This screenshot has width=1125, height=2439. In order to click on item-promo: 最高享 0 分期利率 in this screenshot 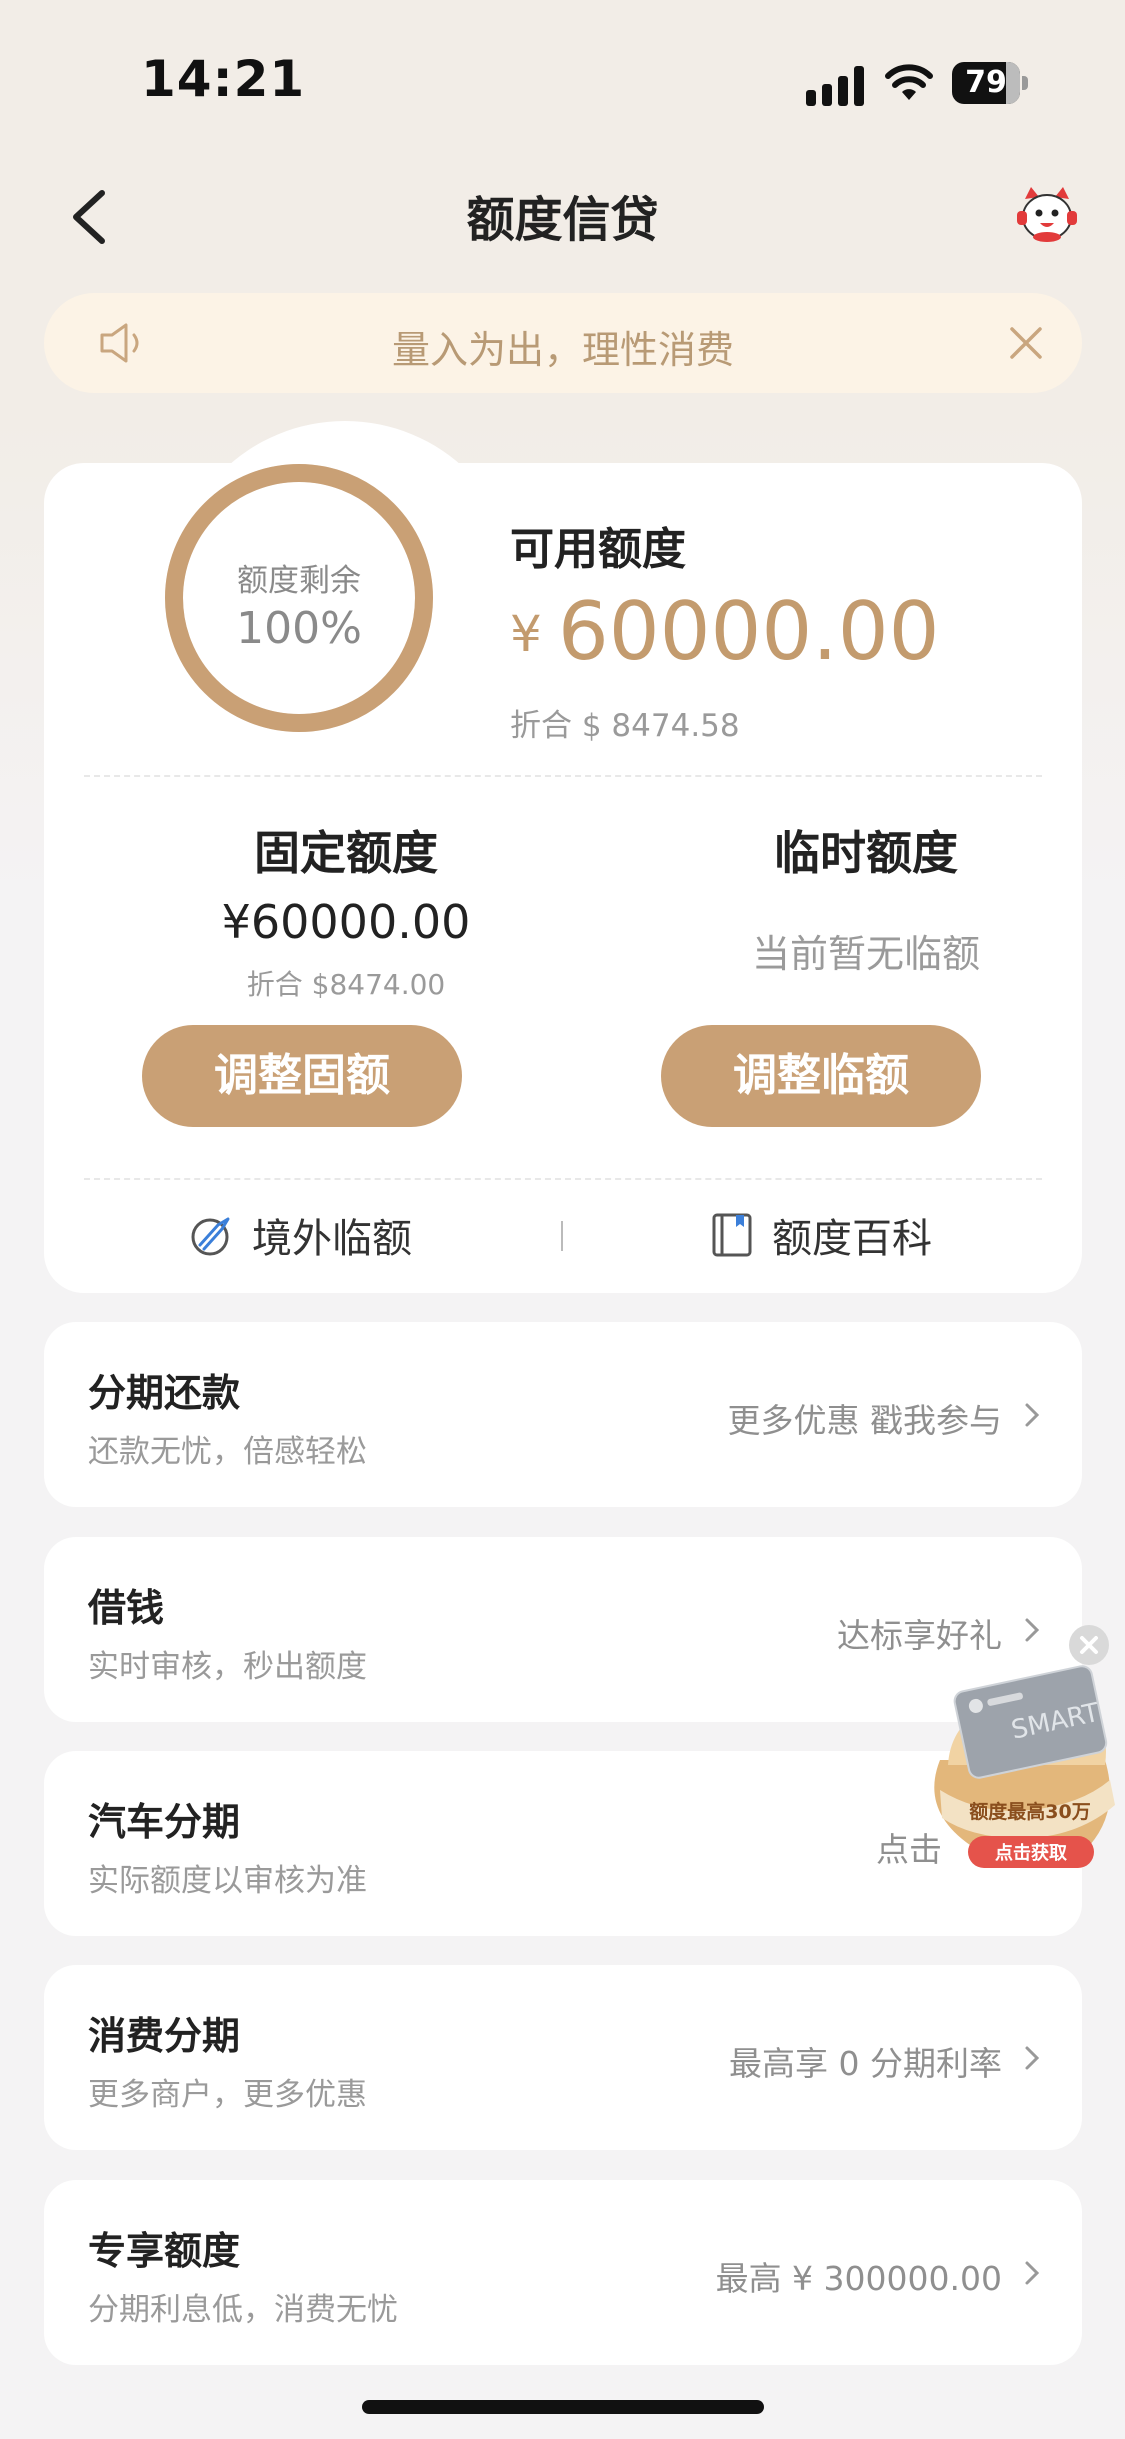, I will do `click(865, 2063)`.